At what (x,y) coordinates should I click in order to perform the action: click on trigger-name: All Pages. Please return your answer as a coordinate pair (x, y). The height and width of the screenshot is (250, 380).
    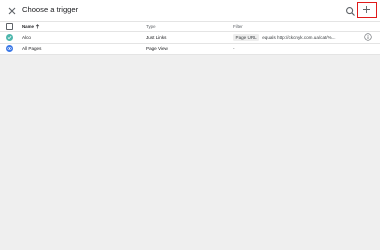
    Looking at the image, I should click on (31, 49).